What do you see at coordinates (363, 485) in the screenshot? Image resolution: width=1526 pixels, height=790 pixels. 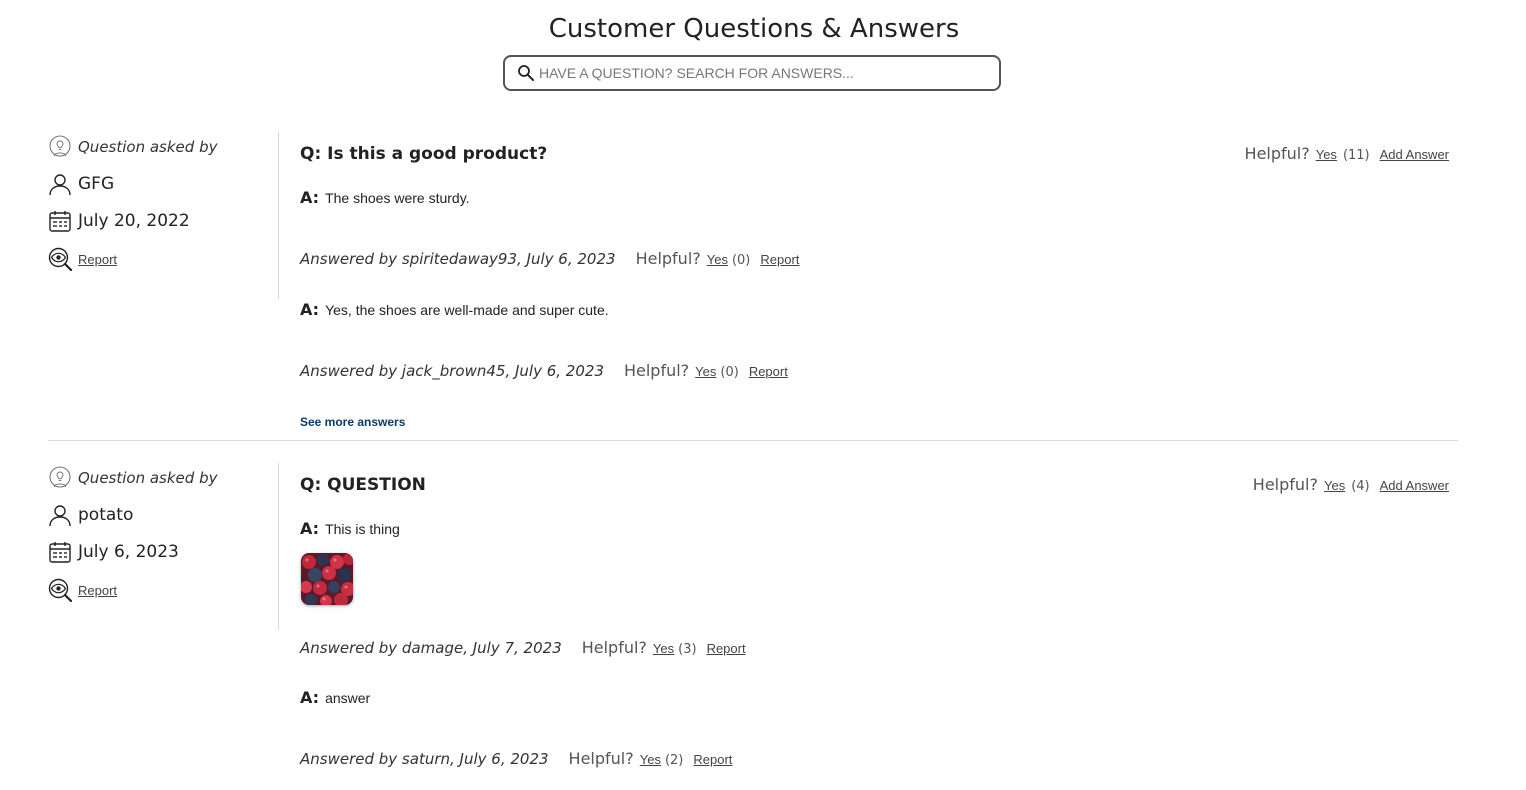 I see `question-title: Q: QUESTION` at bounding box center [363, 485].